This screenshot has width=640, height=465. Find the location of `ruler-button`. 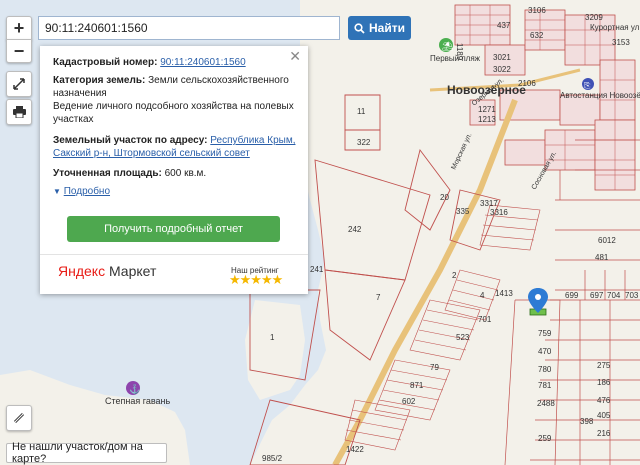

ruler-button is located at coordinates (19, 418).